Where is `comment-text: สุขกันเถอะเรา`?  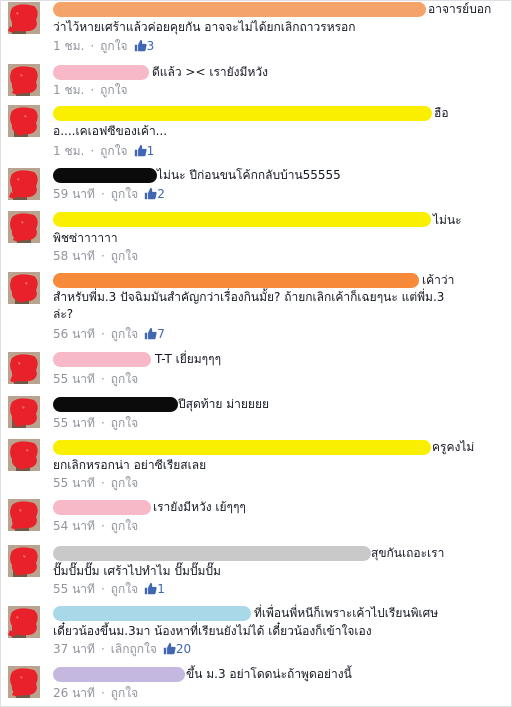
comment-text: สุขกันเถอะเรา is located at coordinates (408, 553).